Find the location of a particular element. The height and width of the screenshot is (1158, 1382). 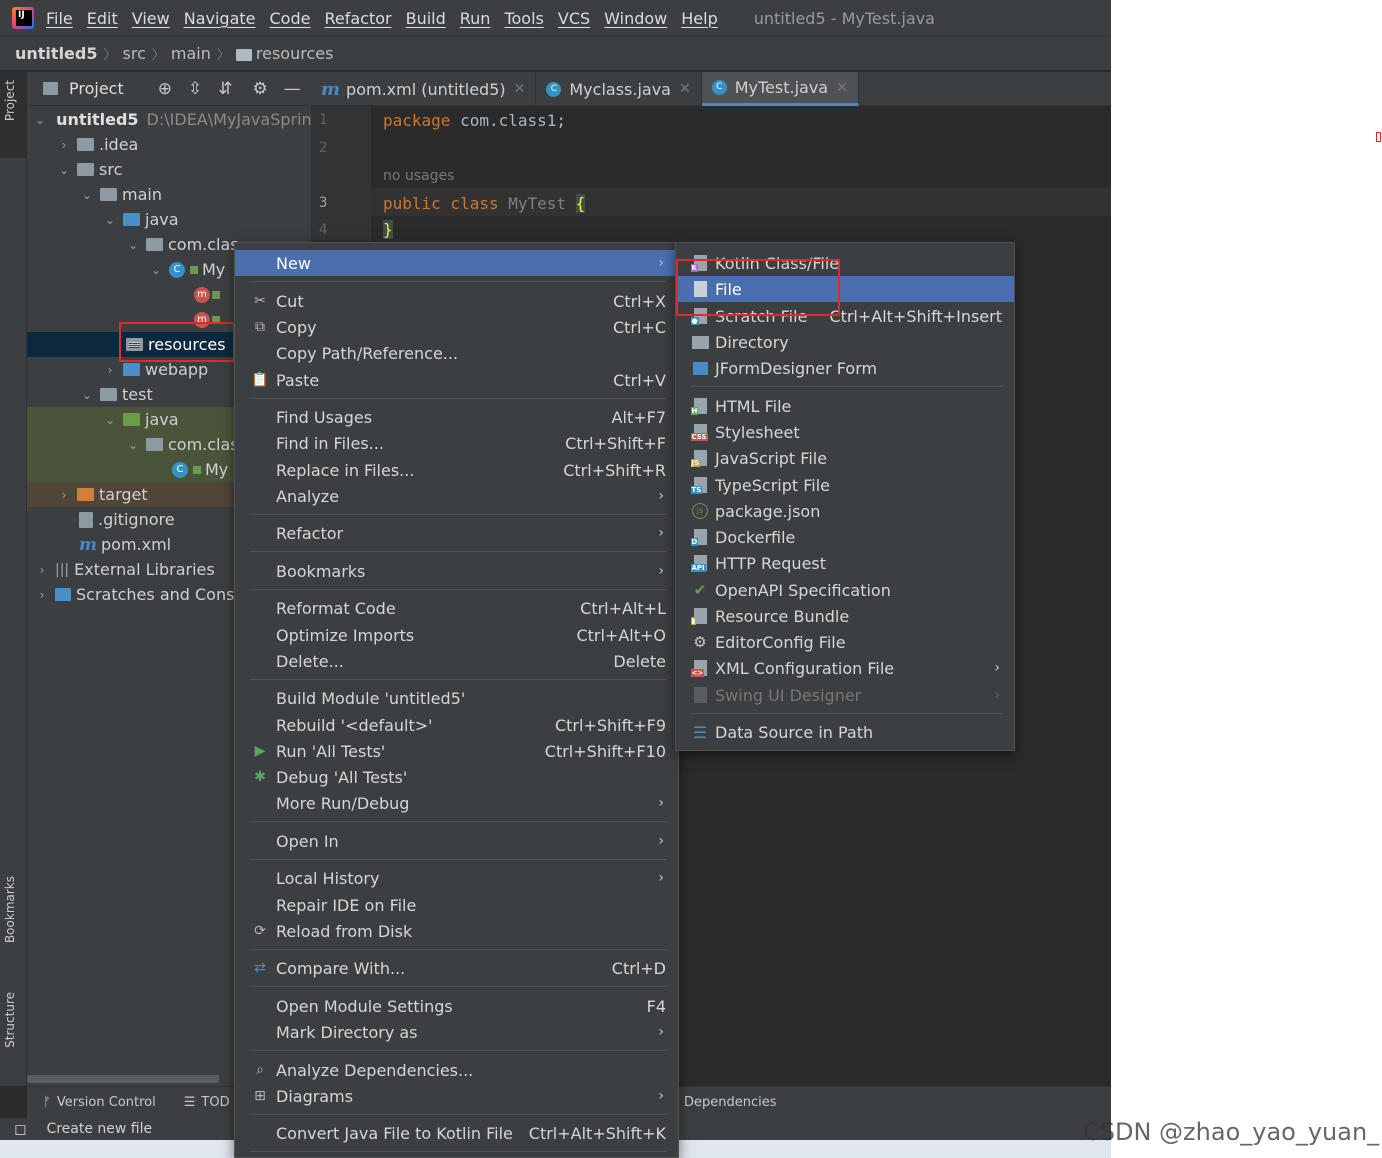

tree-item-java: ⌄ java is located at coordinates (169, 219).